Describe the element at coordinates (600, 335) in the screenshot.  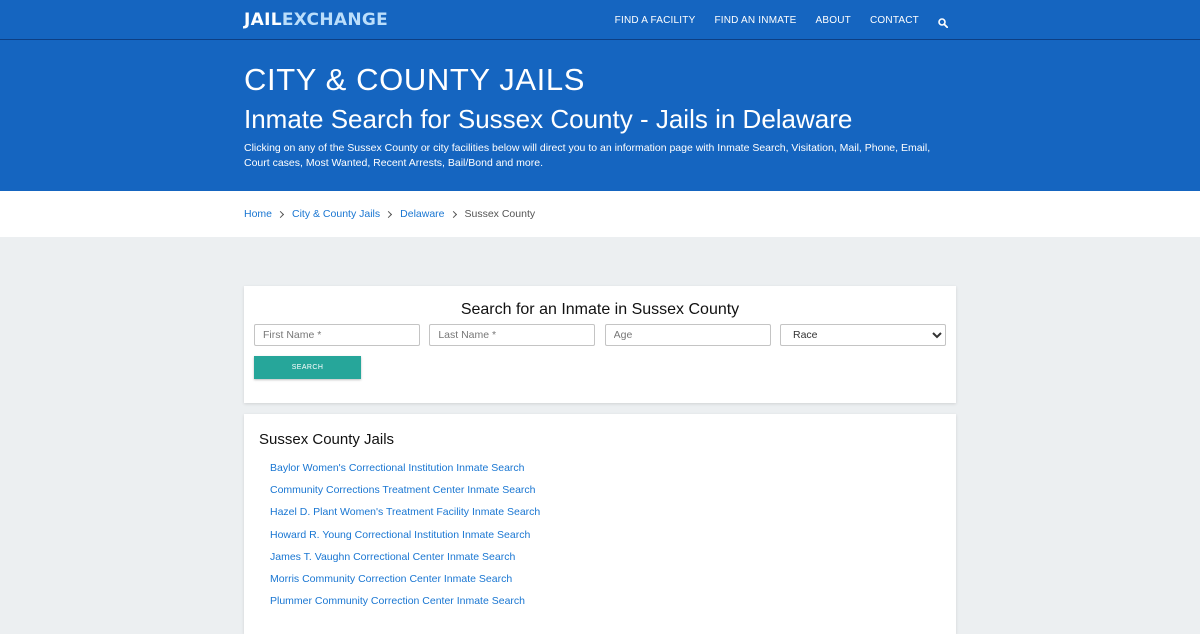
I see `search-form-row: Race` at that location.